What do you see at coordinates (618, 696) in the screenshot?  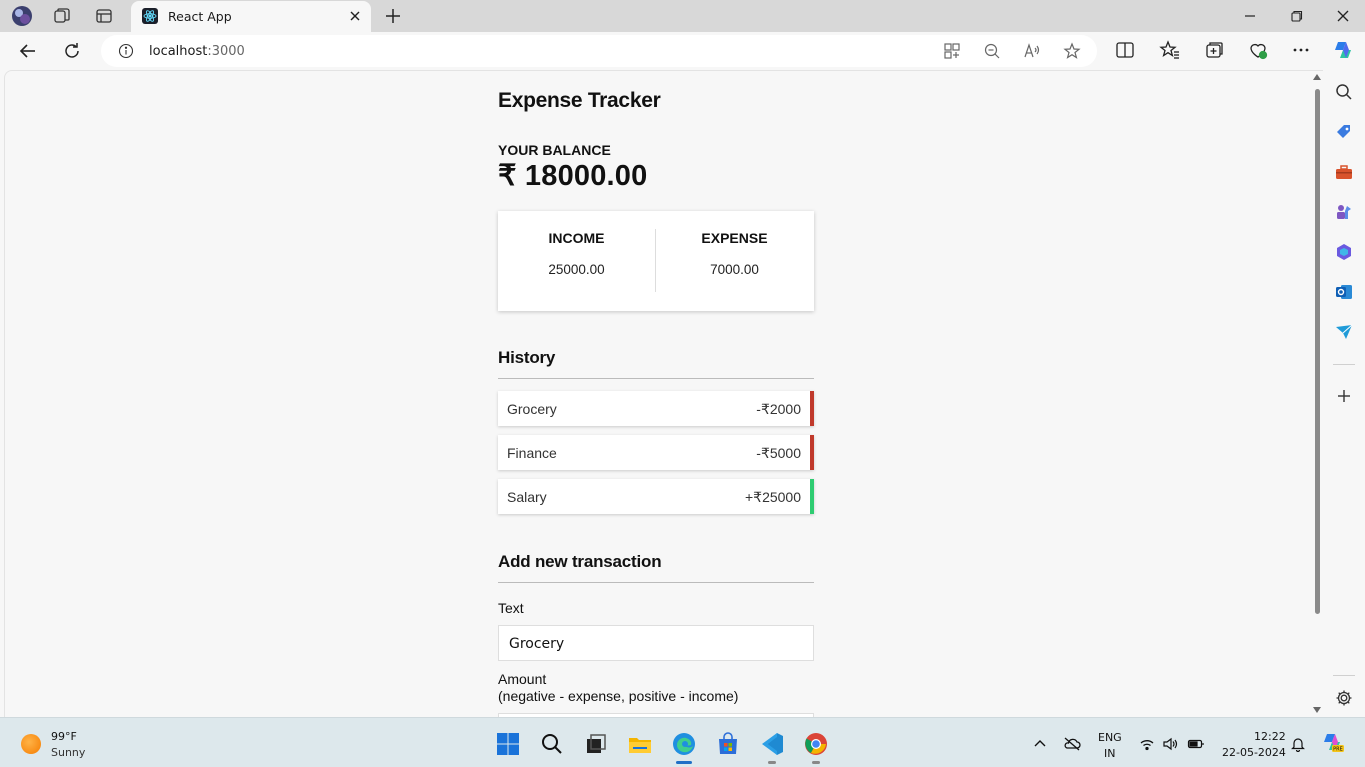 I see `amount-hint: (negative - expense, positive - income)` at bounding box center [618, 696].